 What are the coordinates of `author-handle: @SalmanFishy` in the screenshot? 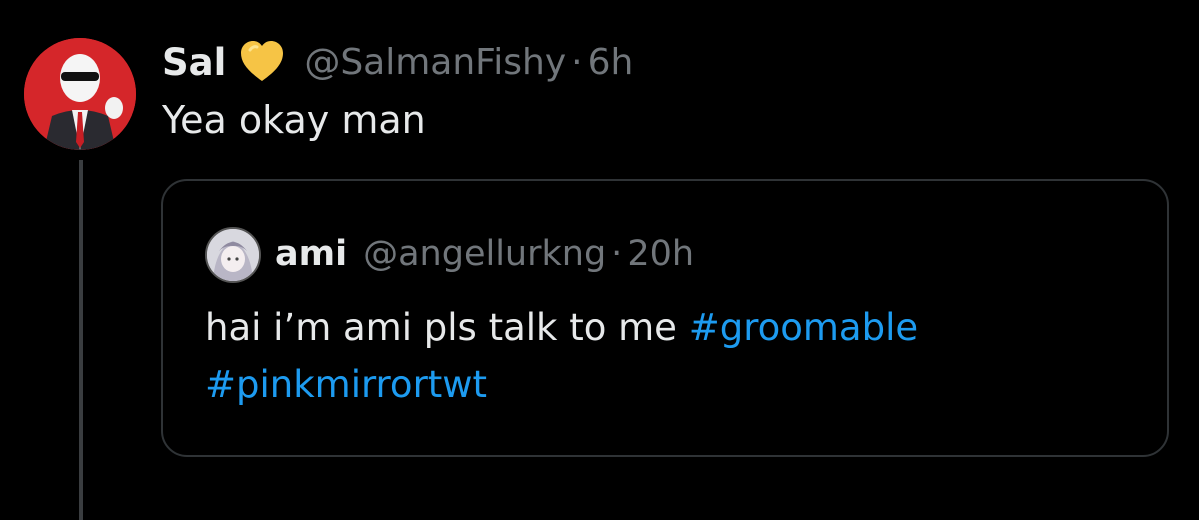 It's located at (435, 62).